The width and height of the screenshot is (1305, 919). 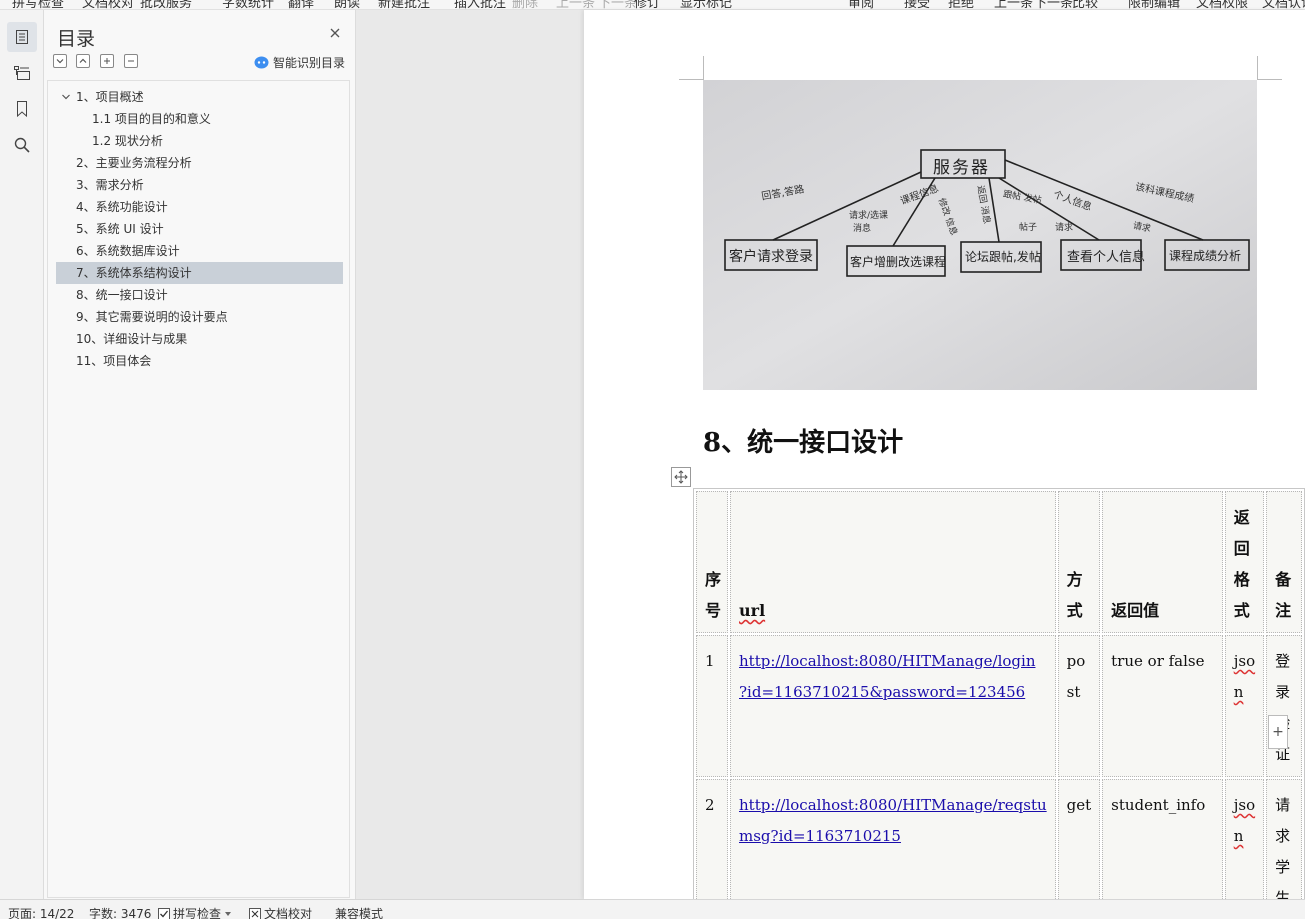 What do you see at coordinates (917, 4) in the screenshot?
I see `ribbon-accept: 接受` at bounding box center [917, 4].